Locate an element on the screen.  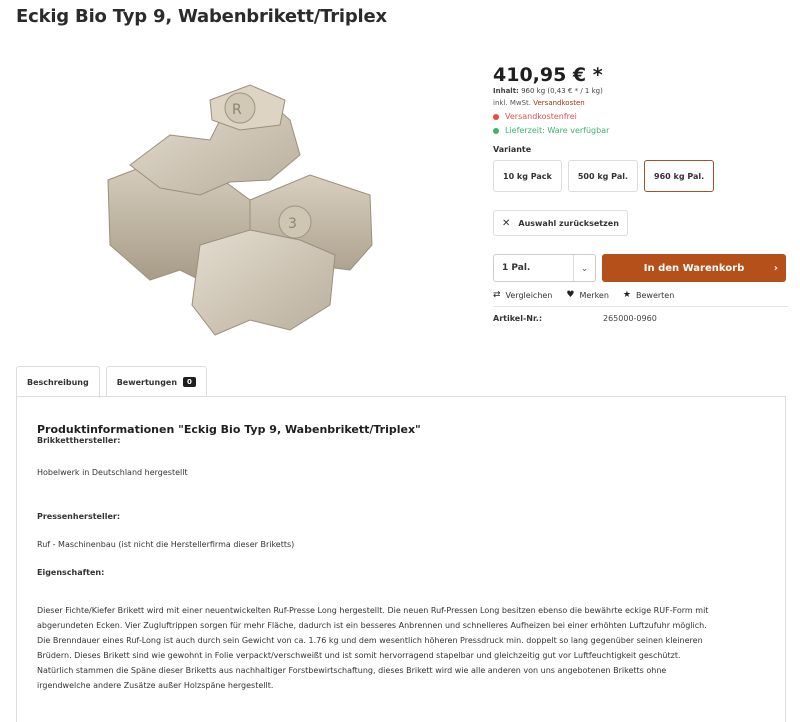
star-icon: ★ is located at coordinates (626, 295).